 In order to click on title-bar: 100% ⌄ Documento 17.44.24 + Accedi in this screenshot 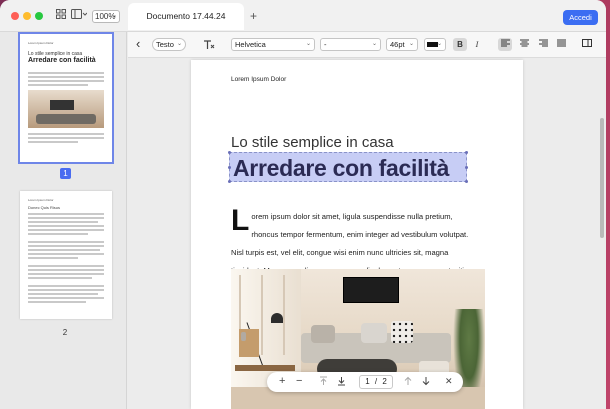, I will do `click(303, 16)`.